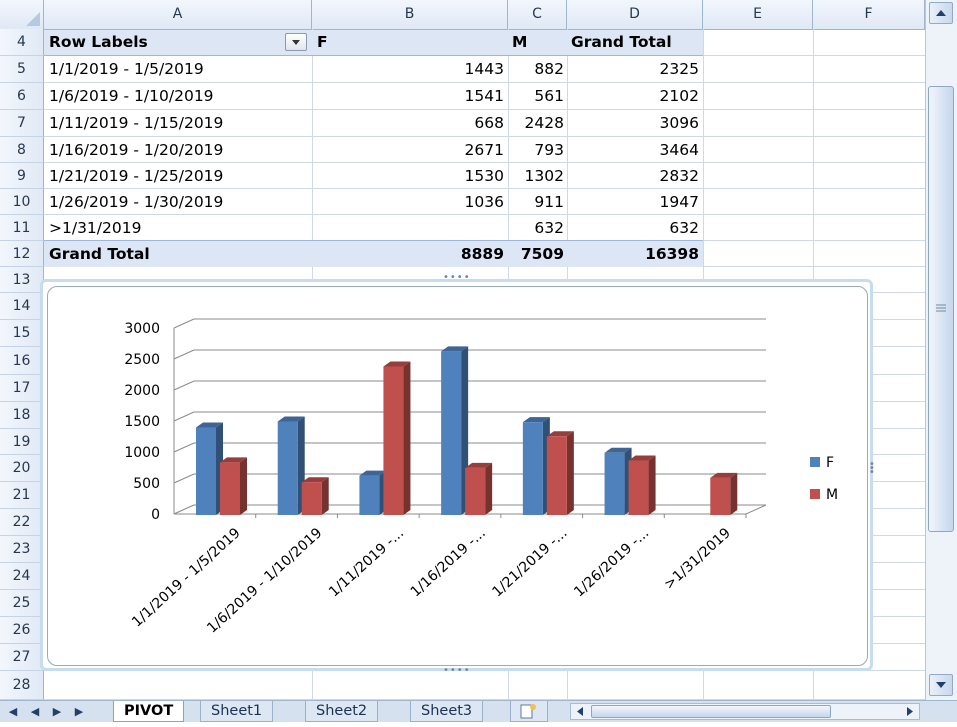 This screenshot has height=727, width=957. Describe the element at coordinates (633, 176) in the screenshot. I see `pivot-total-value: 2832` at that location.